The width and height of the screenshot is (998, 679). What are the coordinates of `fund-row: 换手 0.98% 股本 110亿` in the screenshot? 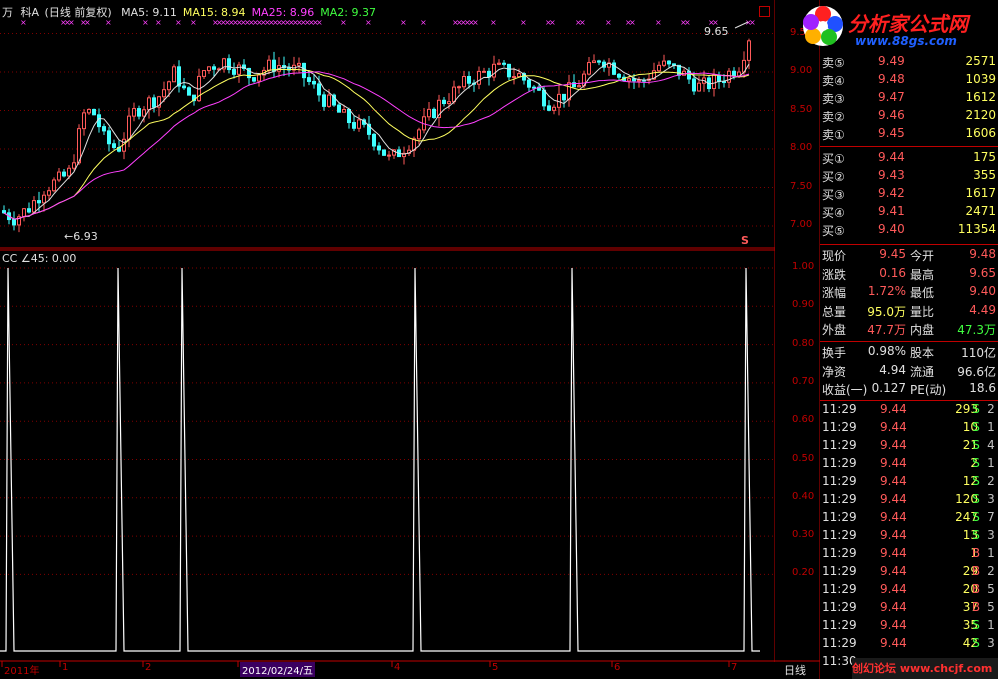 It's located at (909, 353).